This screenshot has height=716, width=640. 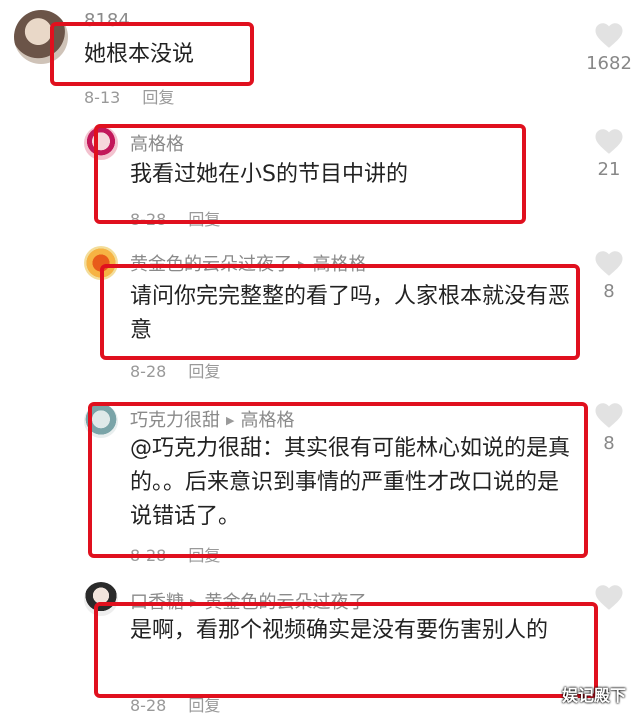 What do you see at coordinates (102, 97) in the screenshot?
I see `comment-date: 8-13` at bounding box center [102, 97].